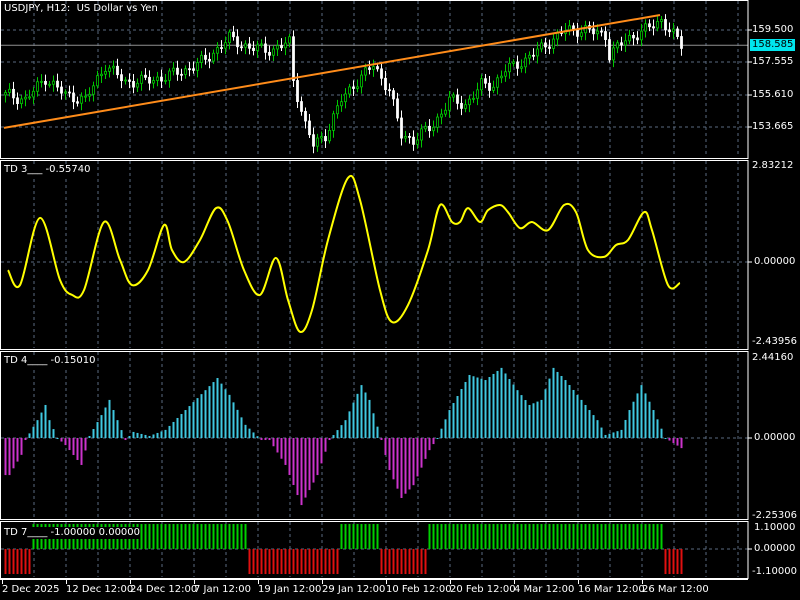 The image size is (800, 600). I want to click on time-axis-label: 29 Jan 12:00, so click(354, 589).